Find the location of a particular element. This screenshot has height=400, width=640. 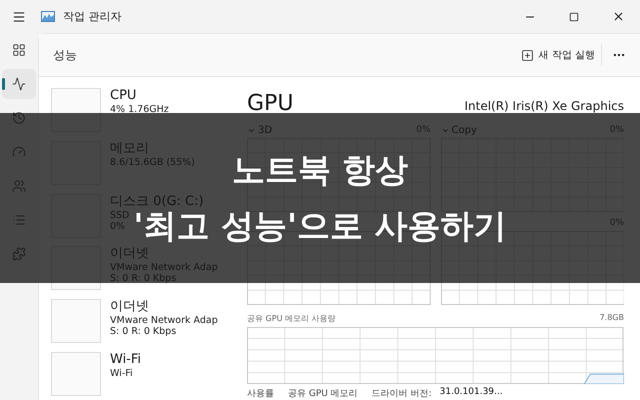

window-title: 작업 관리자 is located at coordinates (92, 16).